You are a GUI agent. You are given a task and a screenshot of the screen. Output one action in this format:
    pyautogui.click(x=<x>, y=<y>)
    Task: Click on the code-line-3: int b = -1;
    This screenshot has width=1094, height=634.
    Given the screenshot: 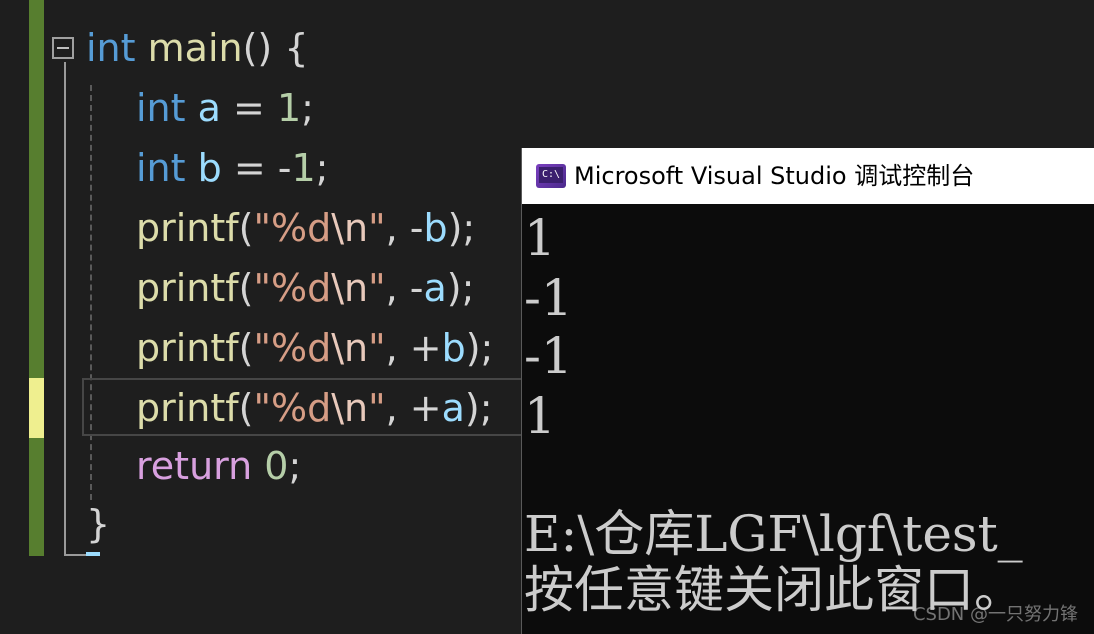 What is the action you would take?
    pyautogui.click(x=232, y=168)
    